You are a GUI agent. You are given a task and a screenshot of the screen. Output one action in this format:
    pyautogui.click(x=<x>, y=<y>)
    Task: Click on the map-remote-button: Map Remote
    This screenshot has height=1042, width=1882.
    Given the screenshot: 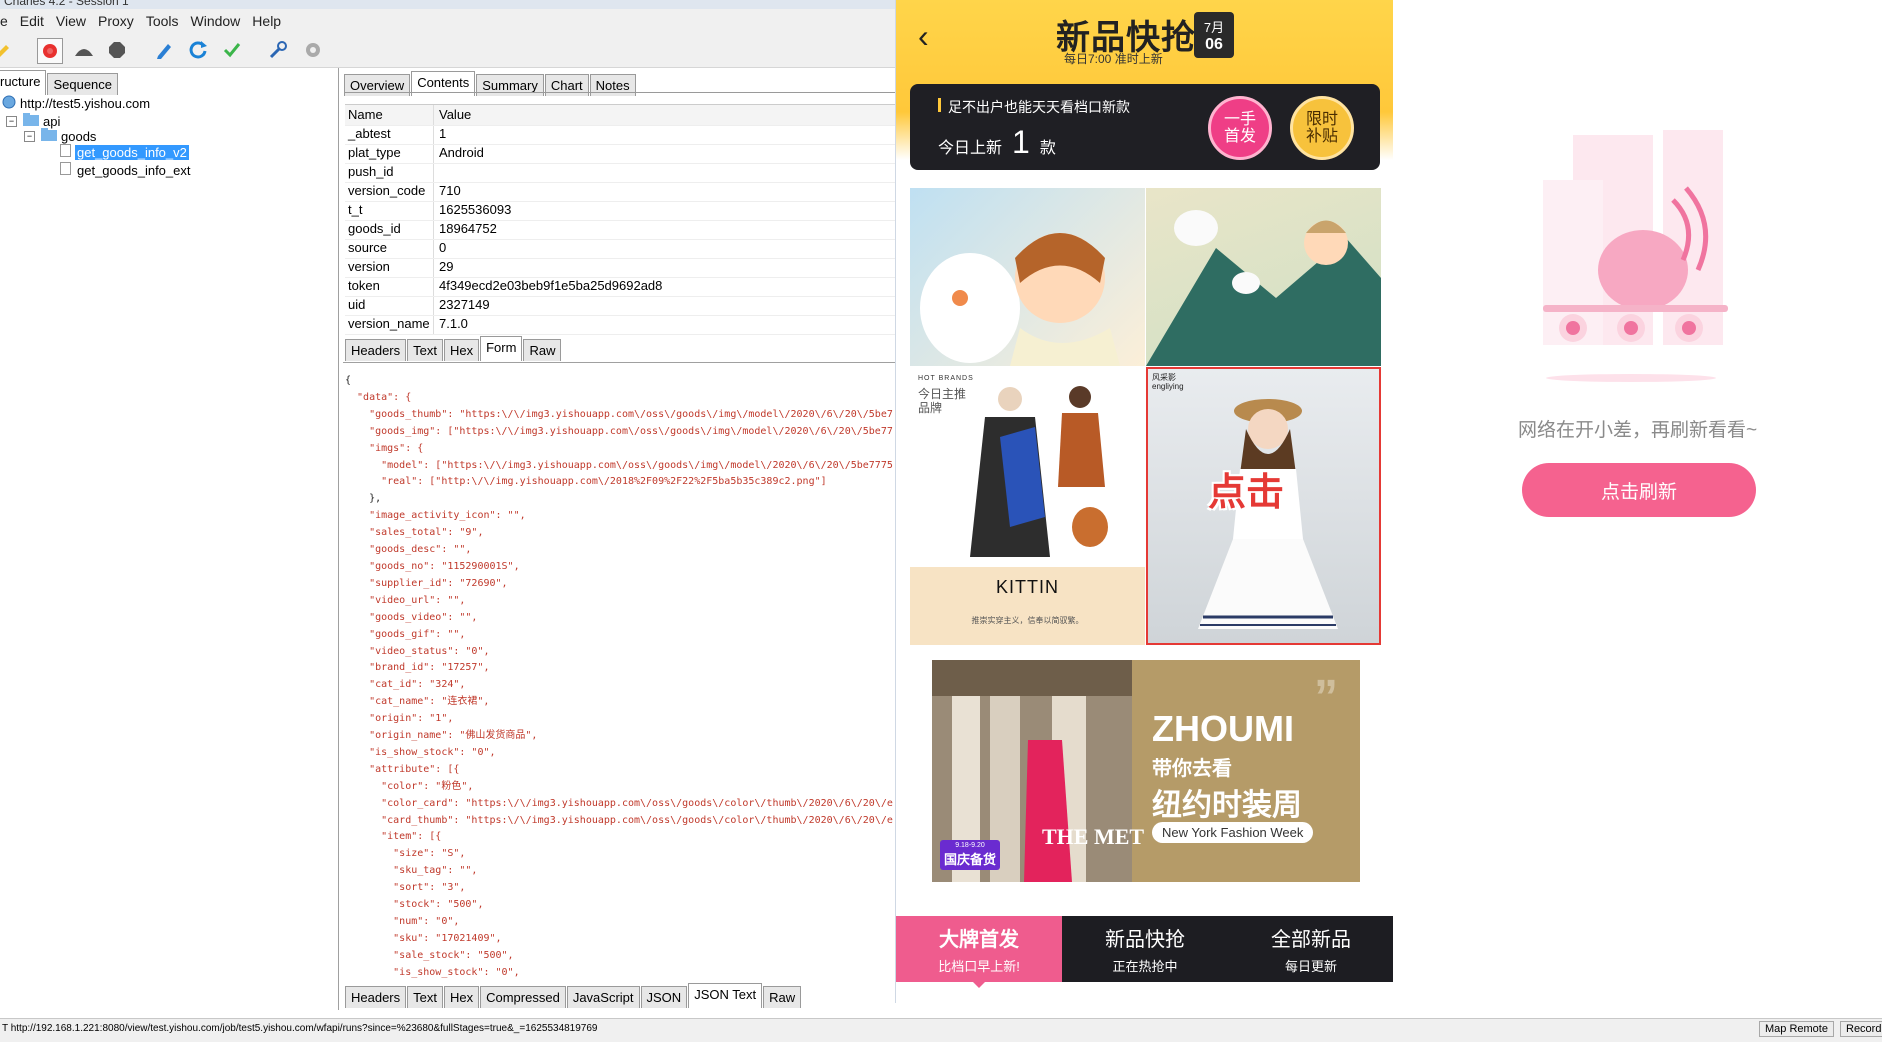 What is the action you would take?
    pyautogui.click(x=1796, y=1029)
    